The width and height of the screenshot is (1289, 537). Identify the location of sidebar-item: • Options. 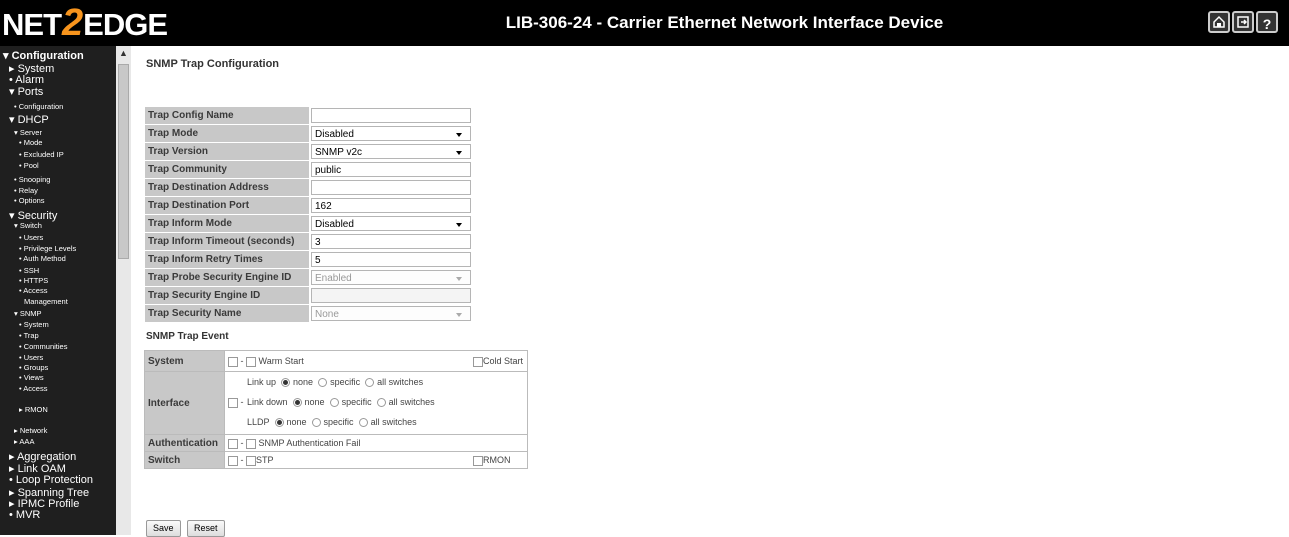
(29, 200).